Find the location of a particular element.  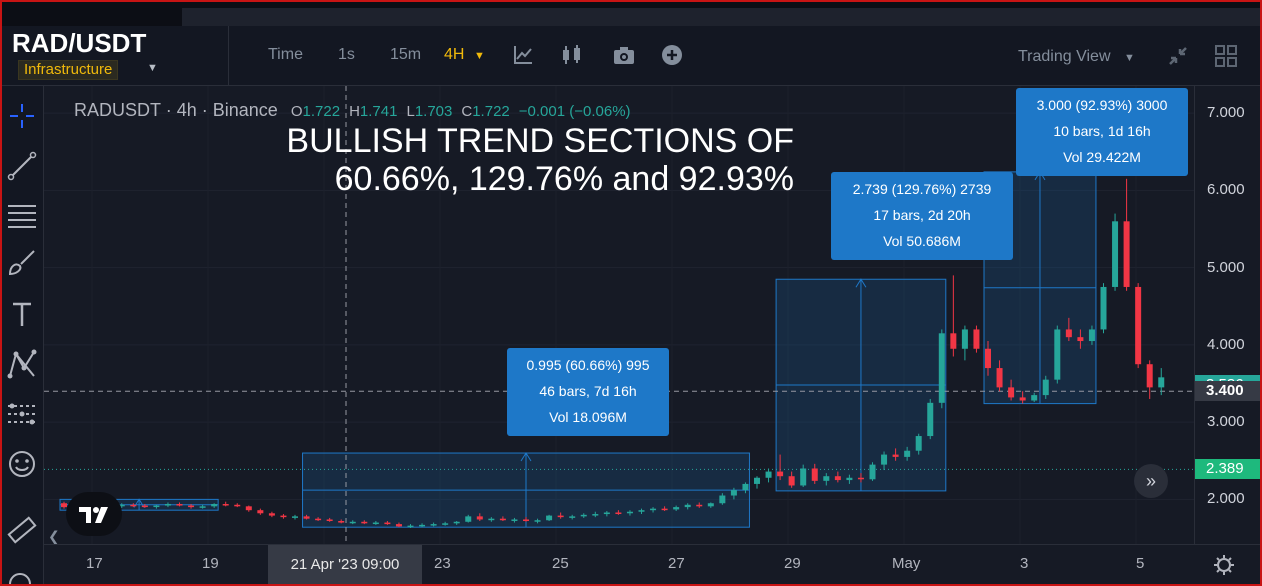

emoji-icon is located at coordinates (22, 464).